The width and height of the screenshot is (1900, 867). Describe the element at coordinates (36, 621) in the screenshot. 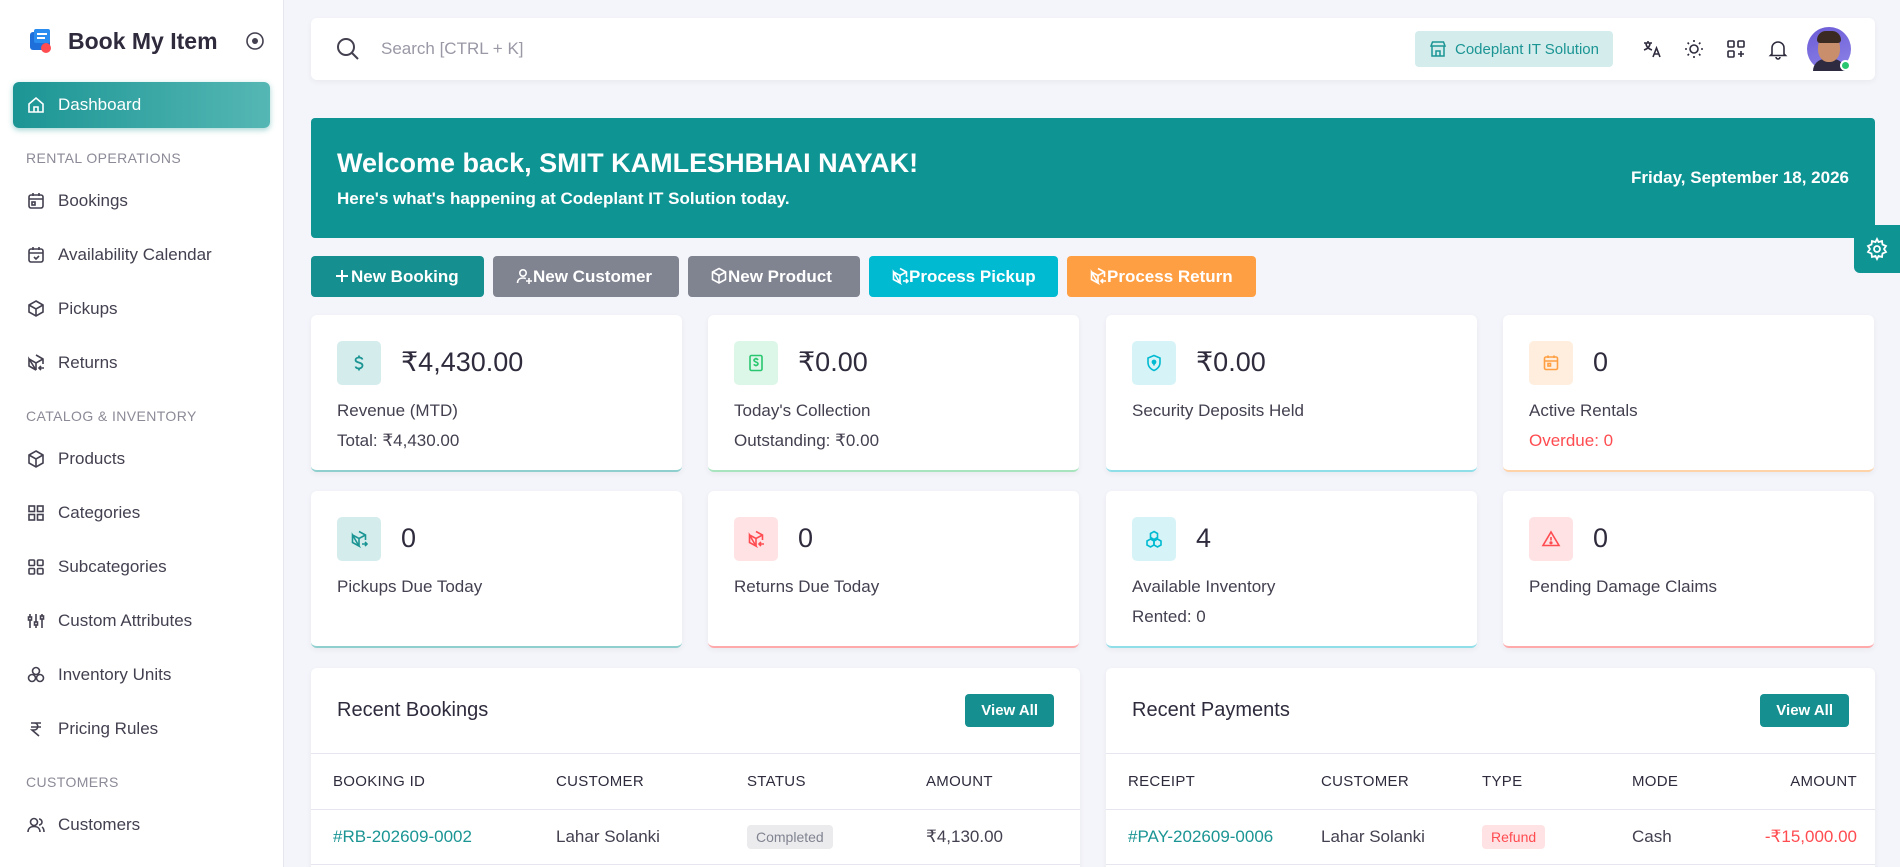

I see `adjustments-icon` at that location.